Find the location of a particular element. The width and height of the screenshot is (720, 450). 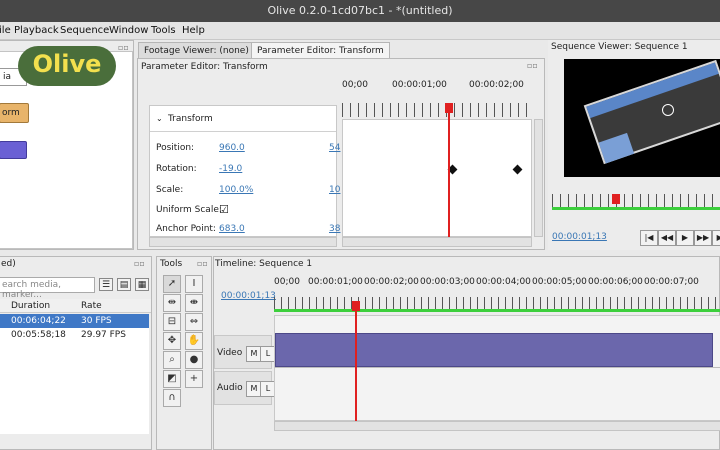

uniform-scale-label: Uniform Scale: is located at coordinates (189, 210).